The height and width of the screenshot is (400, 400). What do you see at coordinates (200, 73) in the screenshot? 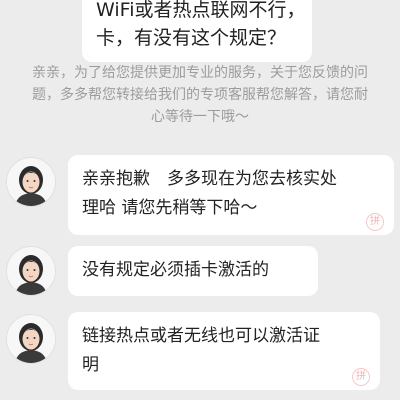
I see `notice-text-line: 亲亲，为了给您提供更加专业的服务，关于您反馈的问` at bounding box center [200, 73].